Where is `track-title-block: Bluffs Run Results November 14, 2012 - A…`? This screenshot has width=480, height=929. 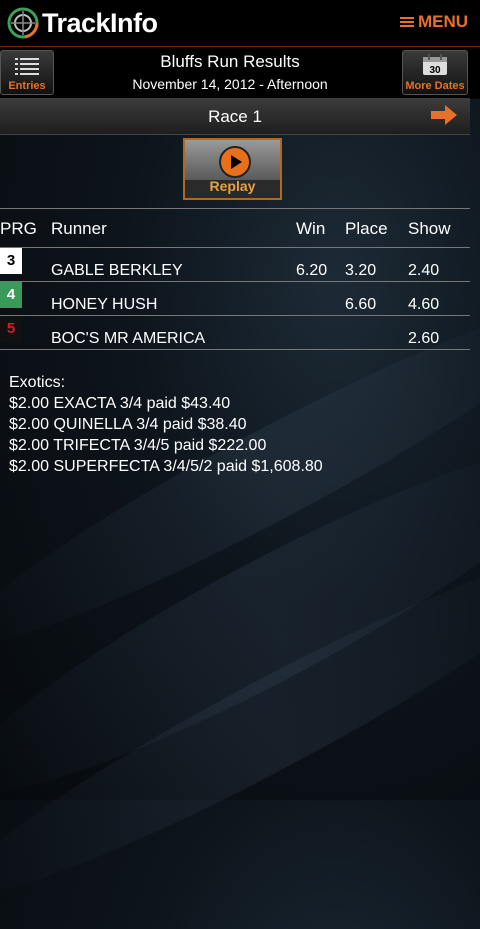 track-title-block: Bluffs Run Results November 14, 2012 - A… is located at coordinates (230, 73).